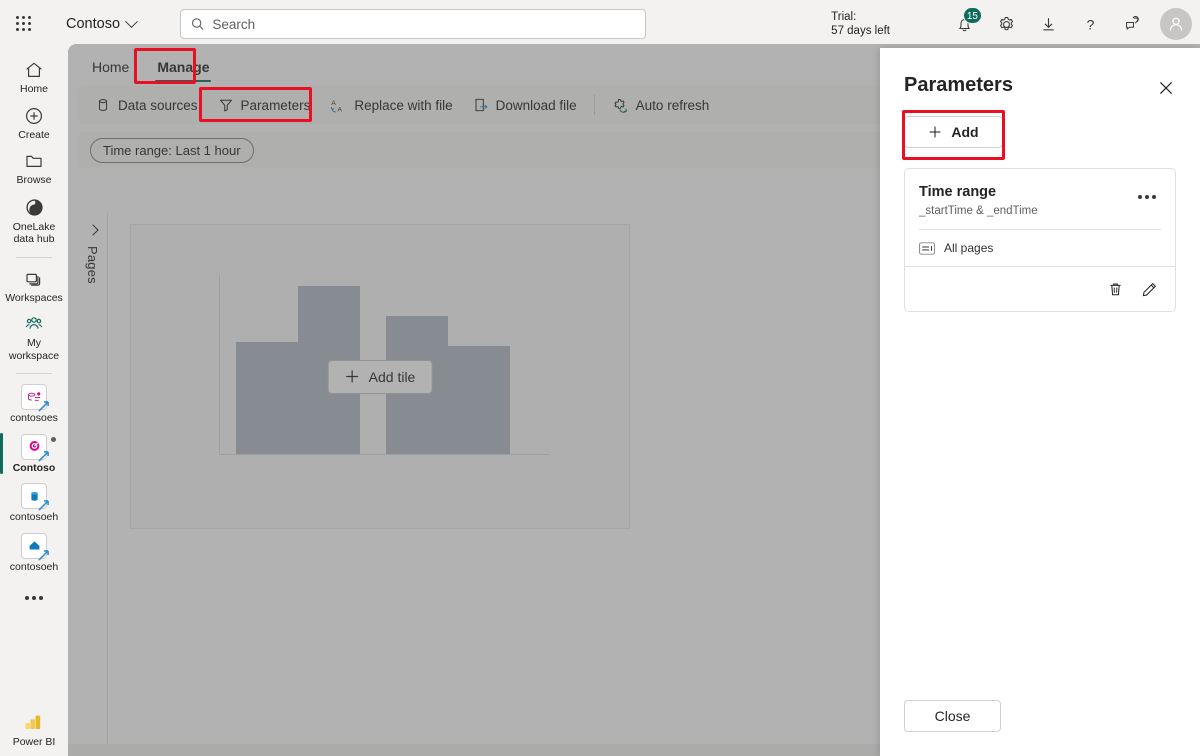 This screenshot has height=756, width=1200. What do you see at coordinates (34, 69) in the screenshot?
I see `home-icon` at bounding box center [34, 69].